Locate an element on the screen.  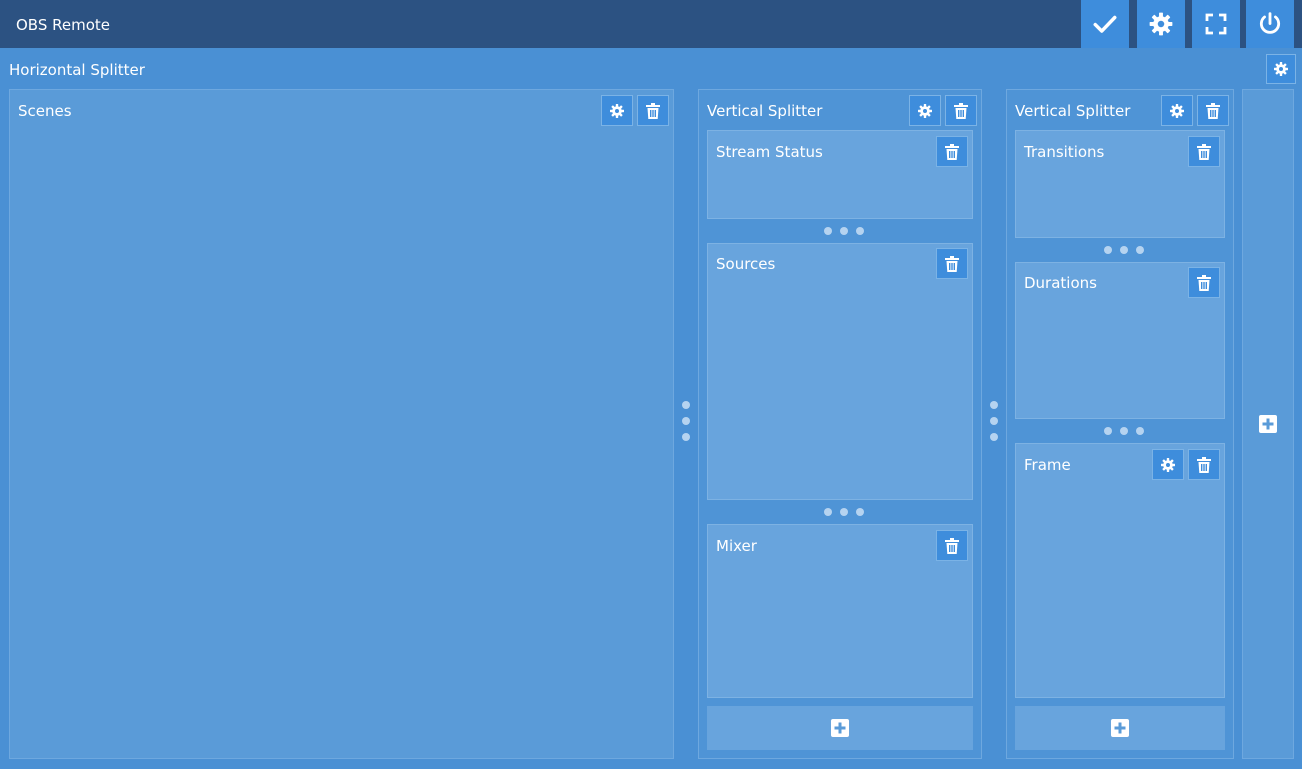
scenes-title: Scenes is located at coordinates (45, 111).